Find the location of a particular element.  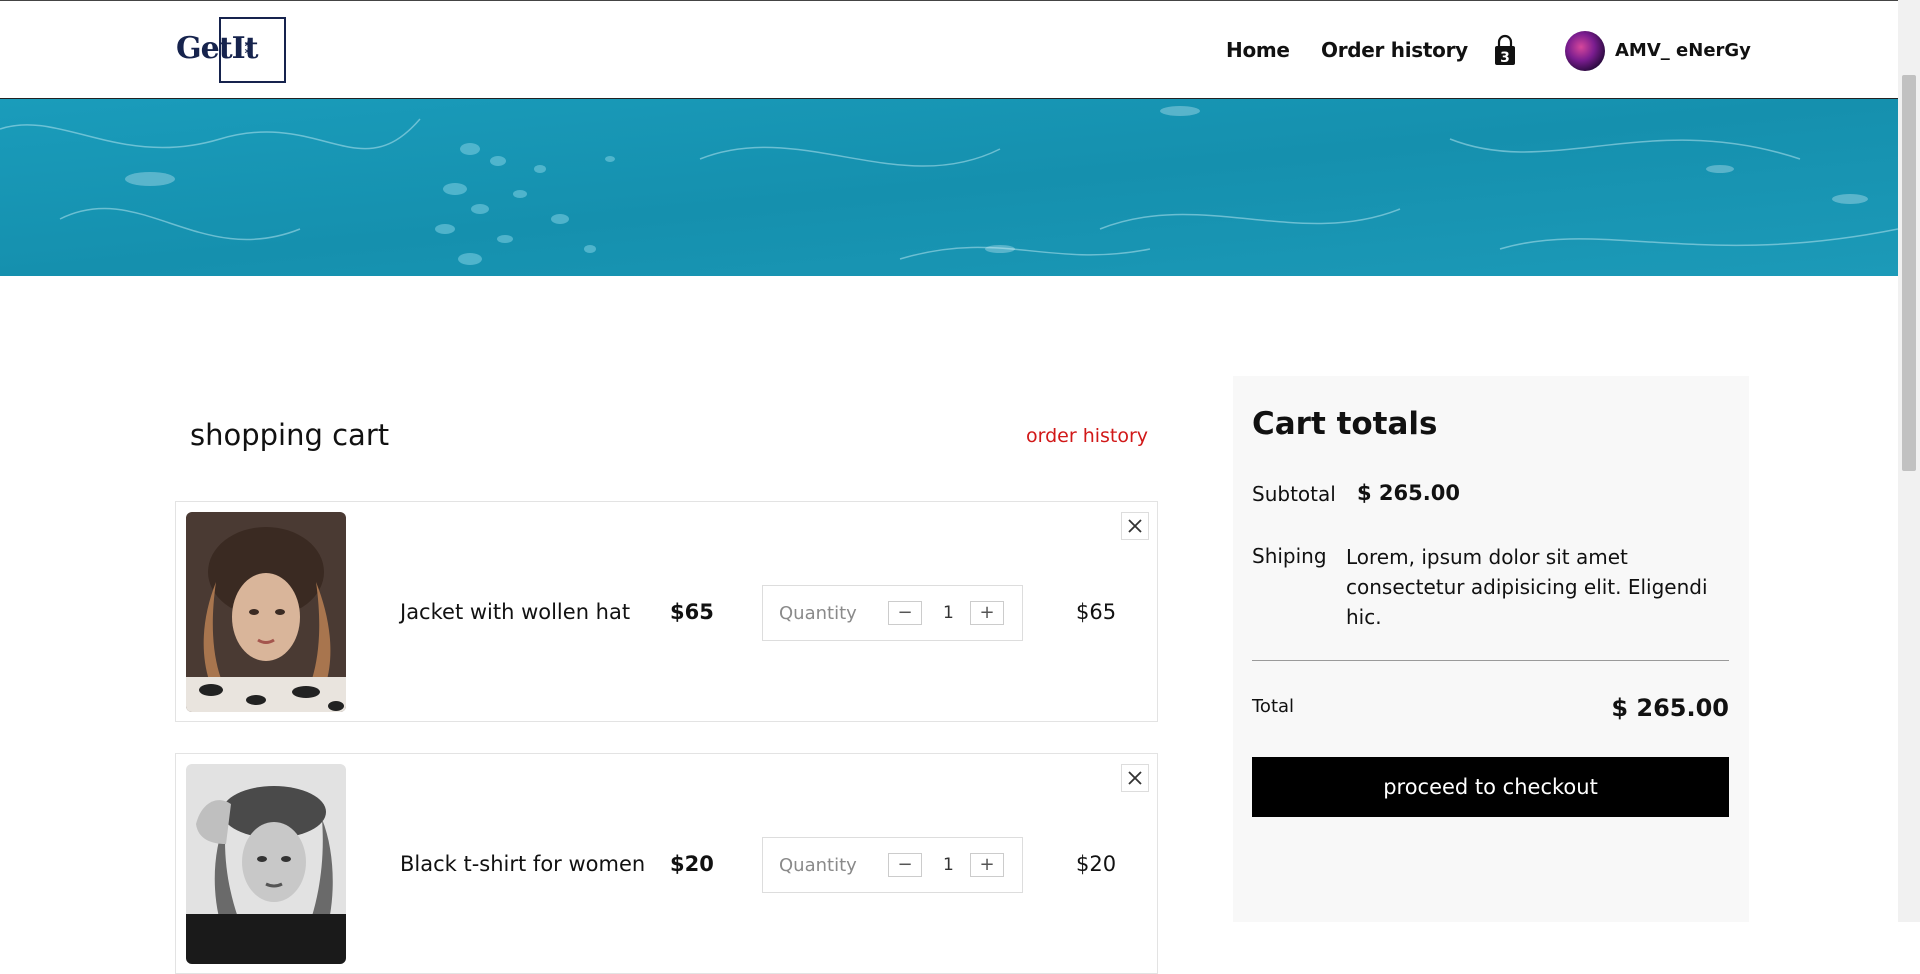

cart-title: shopping cart is located at coordinates (290, 435).